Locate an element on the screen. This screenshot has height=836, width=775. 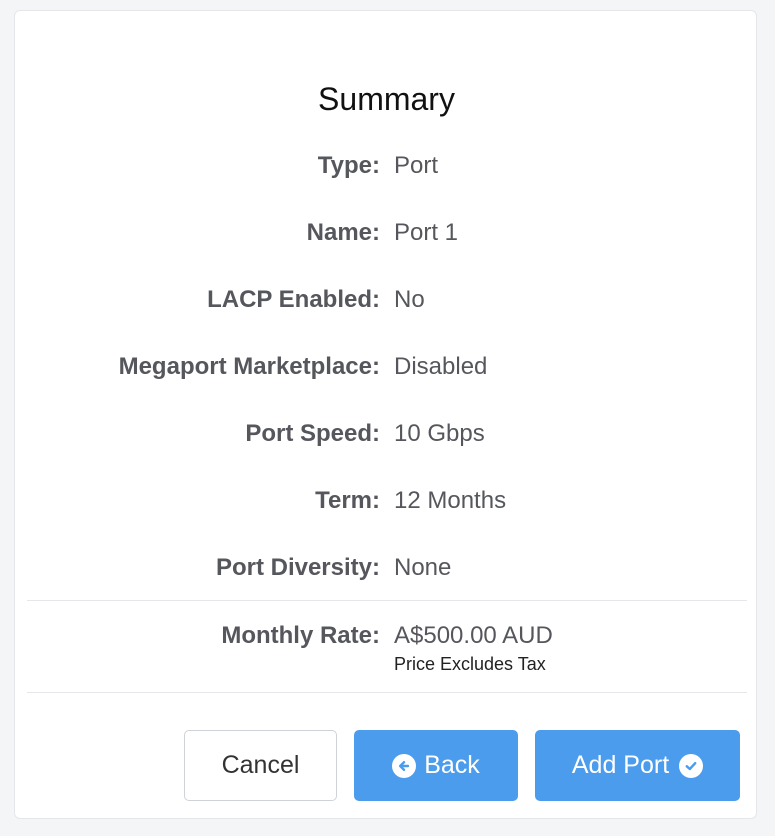
monthly-rate-label: Monthly Rate: is located at coordinates (300, 635).